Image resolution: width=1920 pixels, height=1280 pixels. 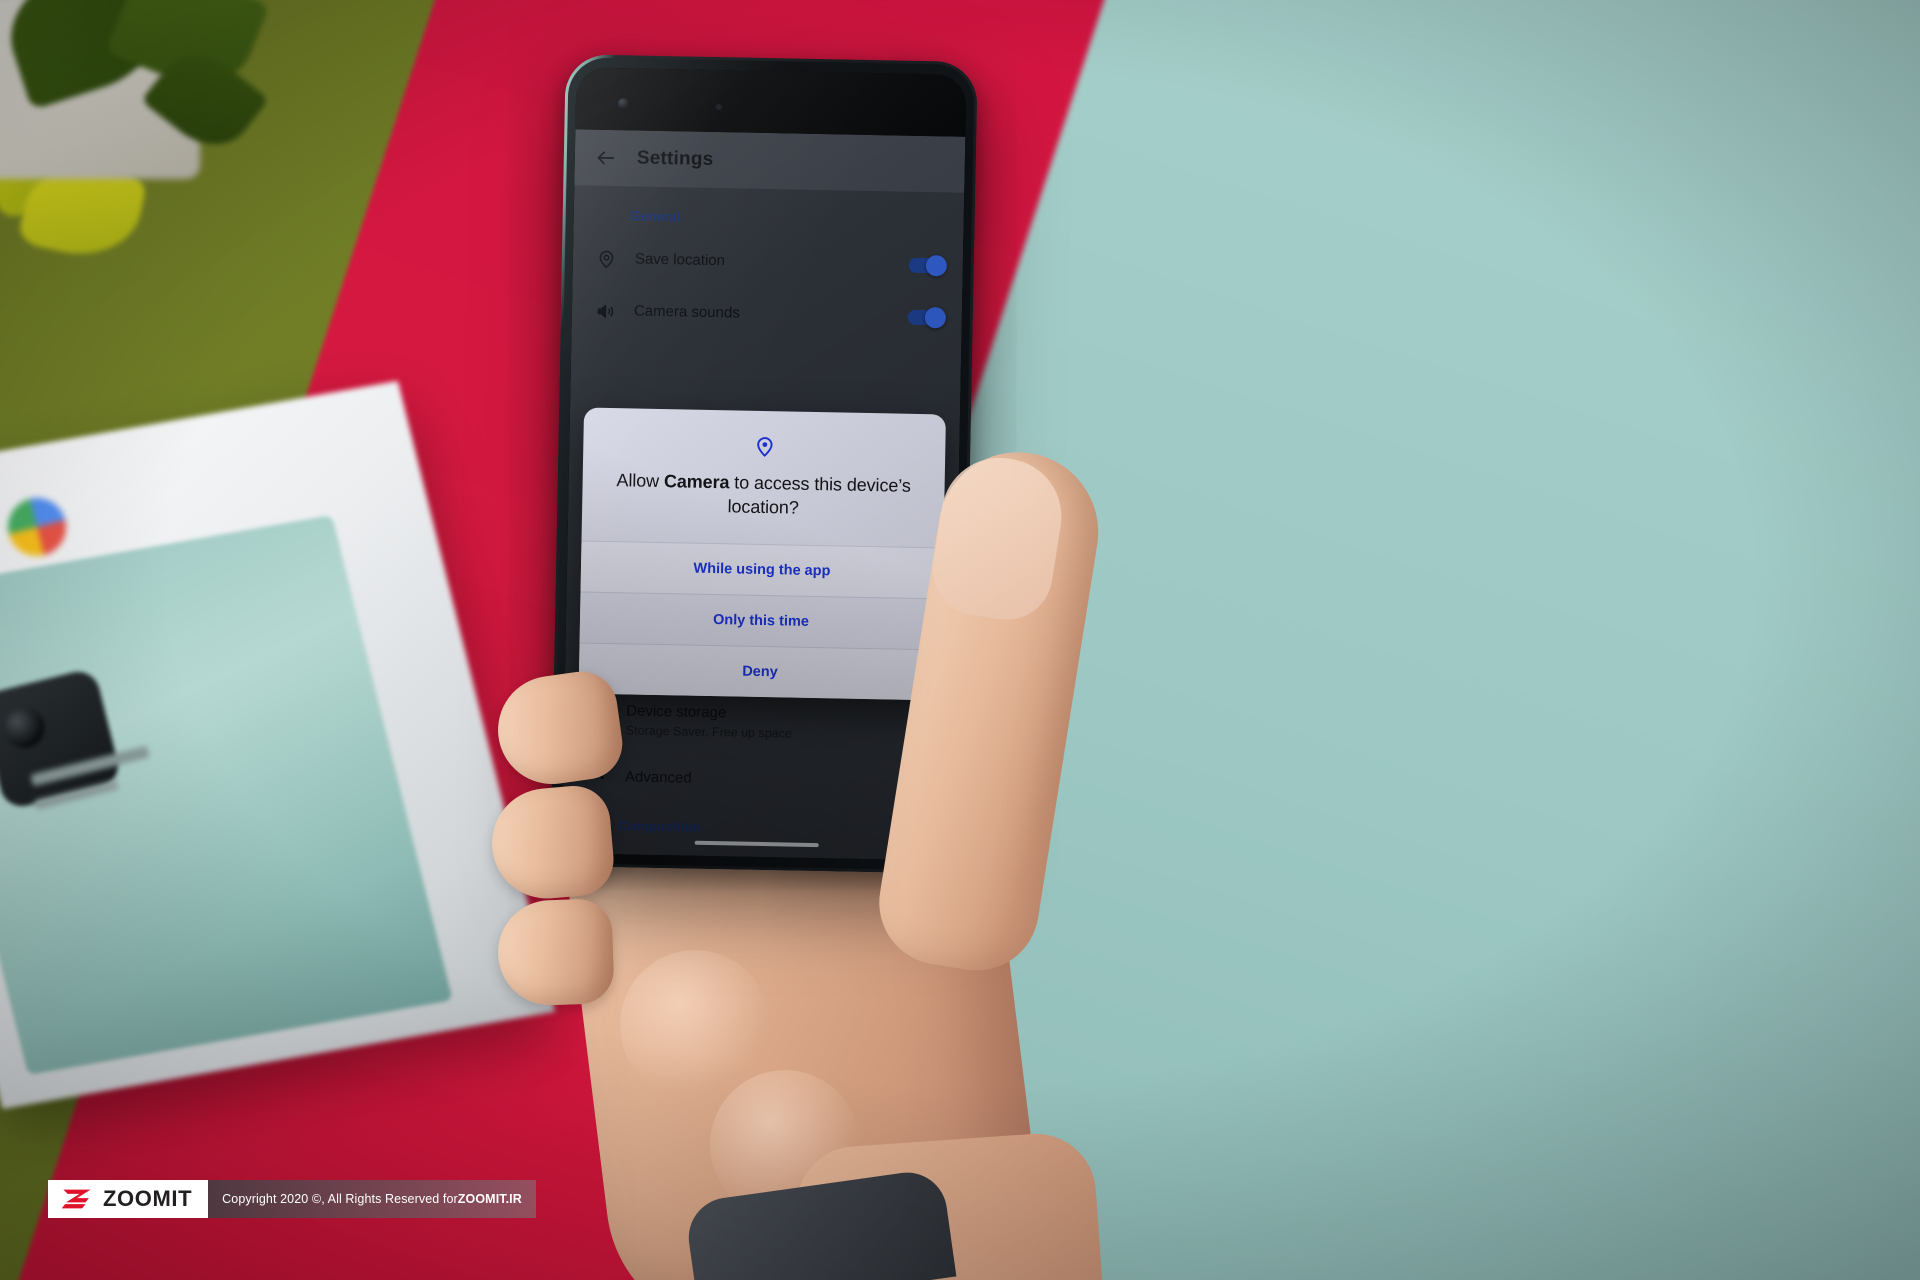 What do you see at coordinates (555, 952) in the screenshot?
I see `ring-finger` at bounding box center [555, 952].